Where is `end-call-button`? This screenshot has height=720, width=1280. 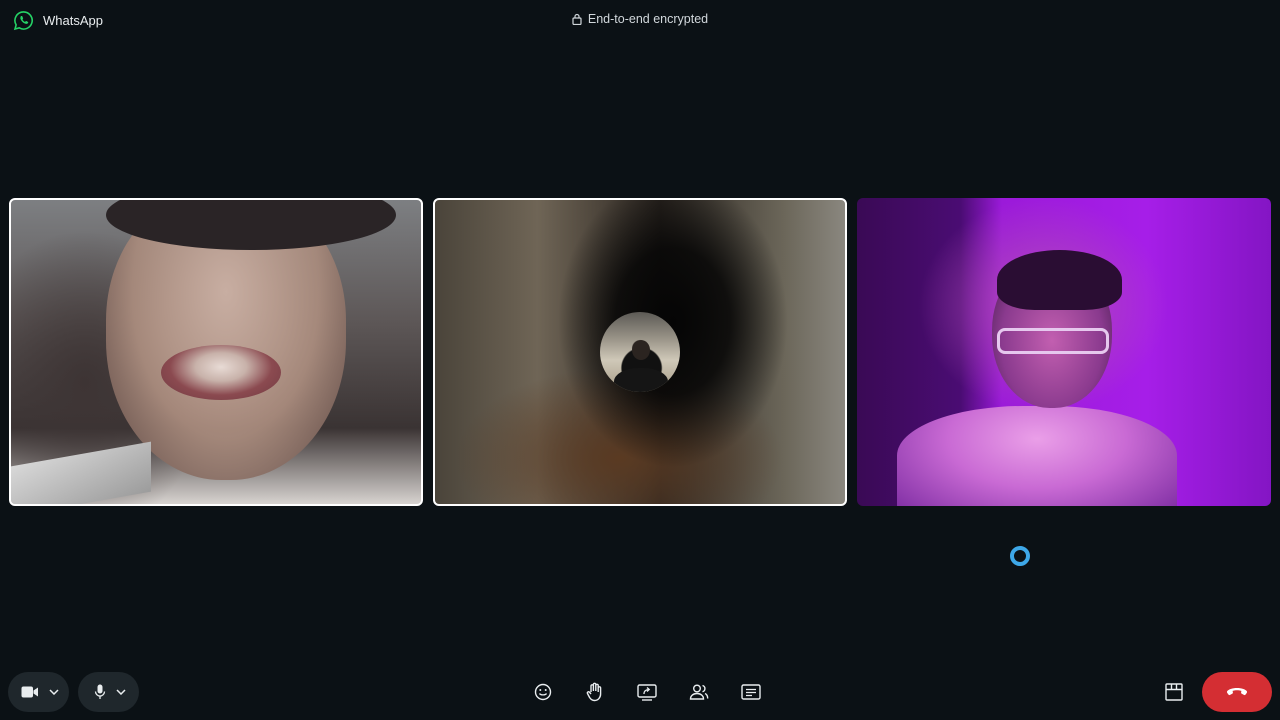
end-call-button is located at coordinates (1237, 692).